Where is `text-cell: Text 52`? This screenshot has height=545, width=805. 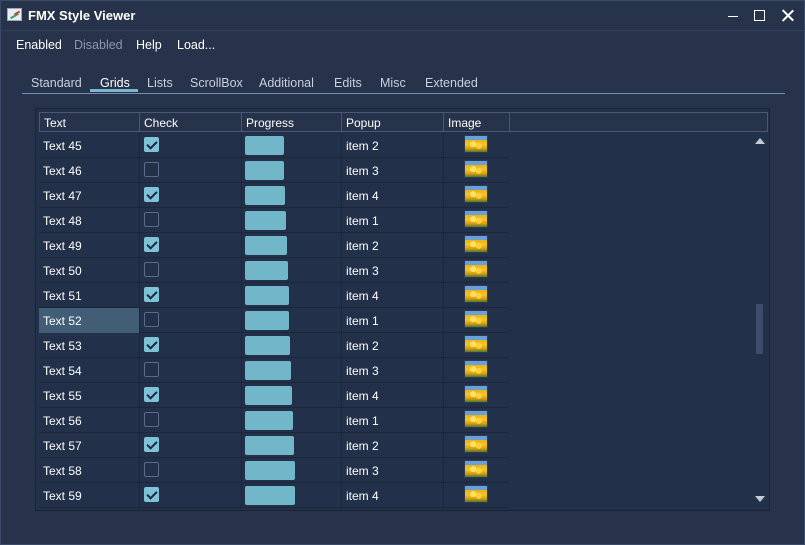 text-cell: Text 52 is located at coordinates (89, 320).